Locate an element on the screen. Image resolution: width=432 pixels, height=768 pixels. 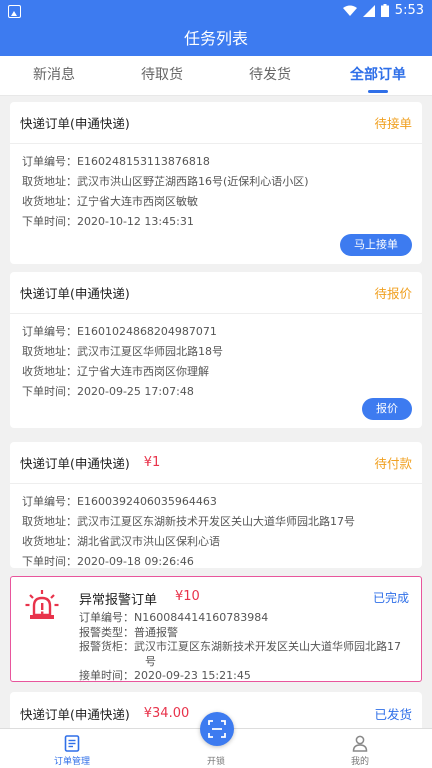
alarm-accept-time: 接单时间：2020-09-23 15:21:45 is located at coordinates (165, 675).